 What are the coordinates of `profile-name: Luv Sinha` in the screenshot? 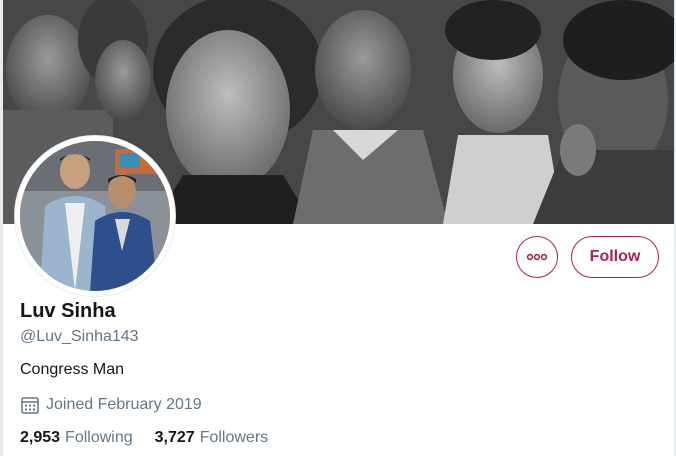 It's located at (68, 311).